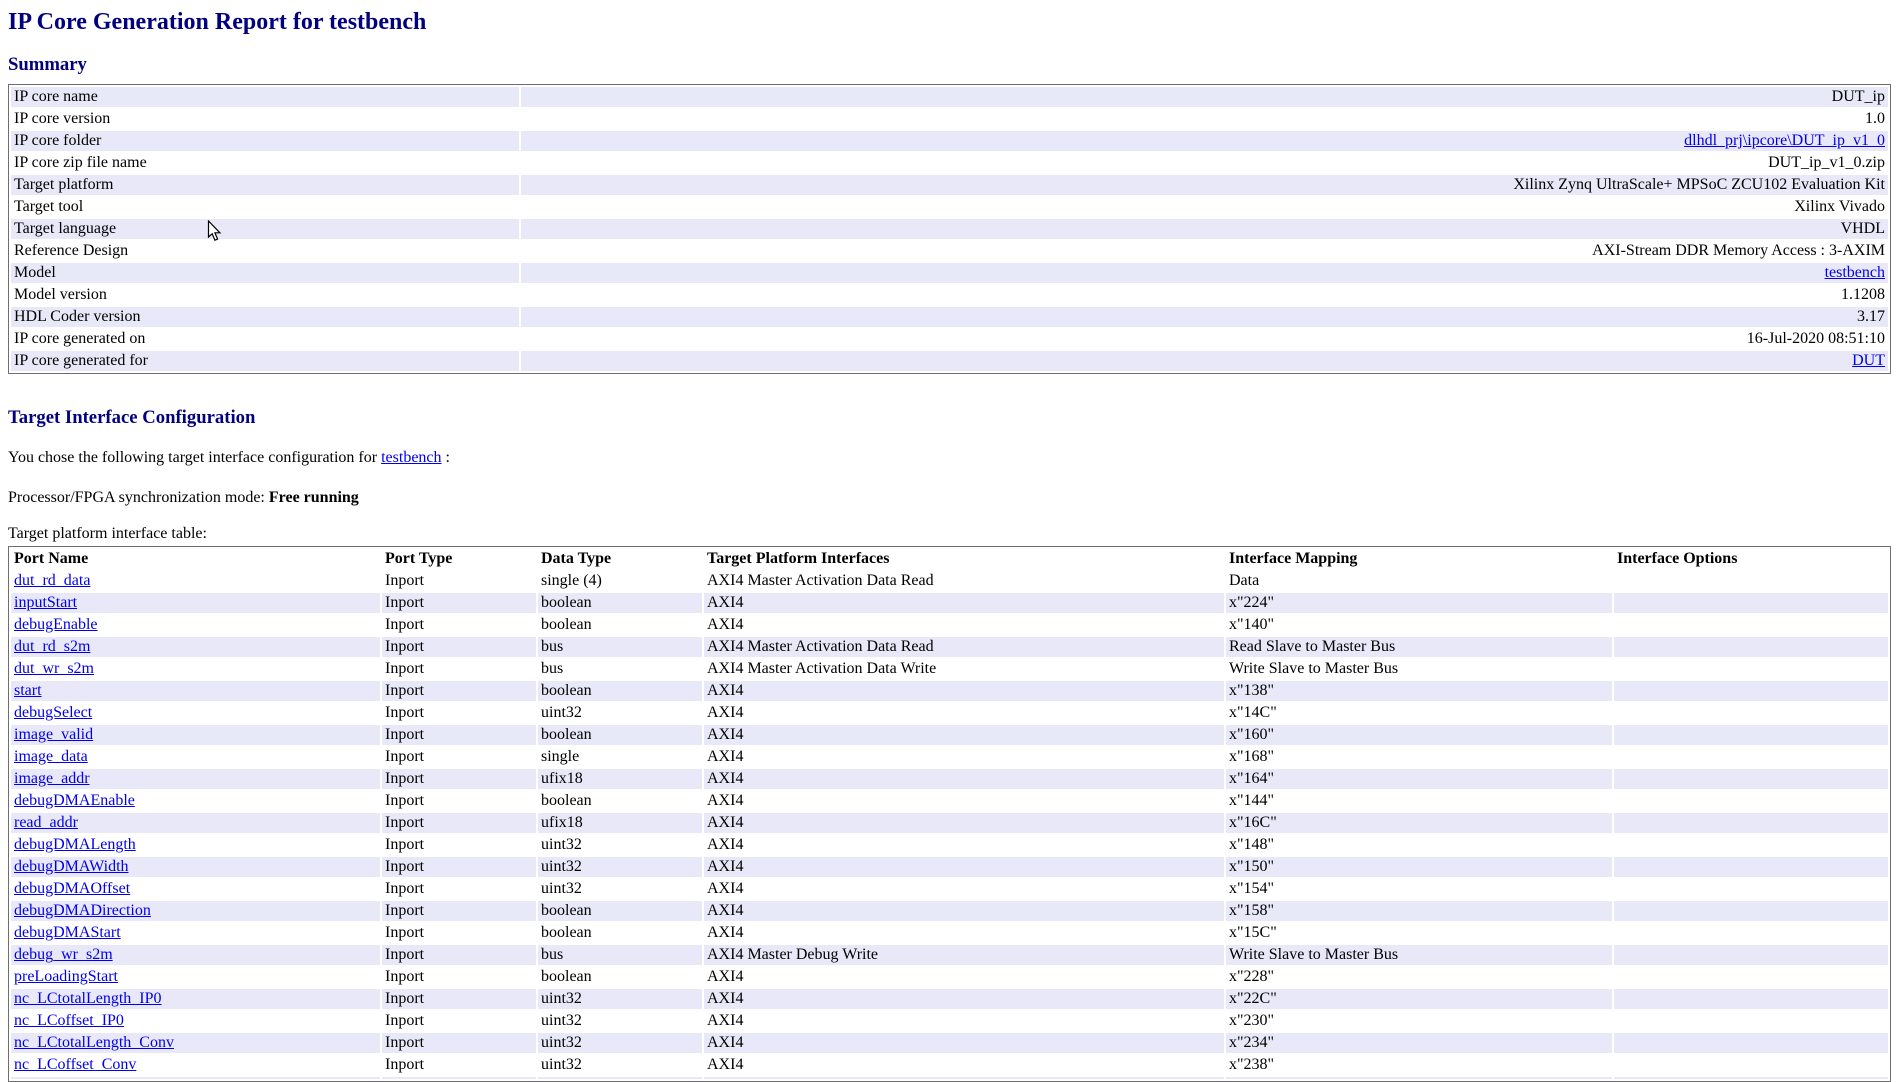  I want to click on data-type-cell: bus, so click(620, 955).